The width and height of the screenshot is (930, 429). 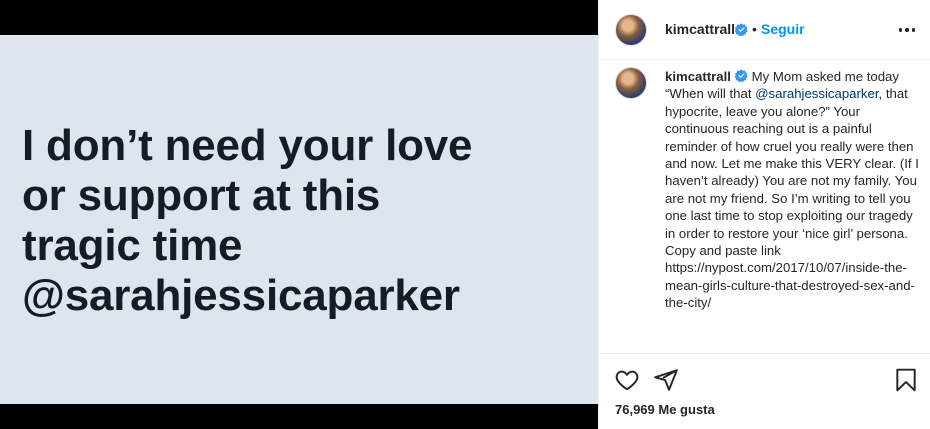 I want to click on follow-button: Seguir, so click(x=783, y=29).